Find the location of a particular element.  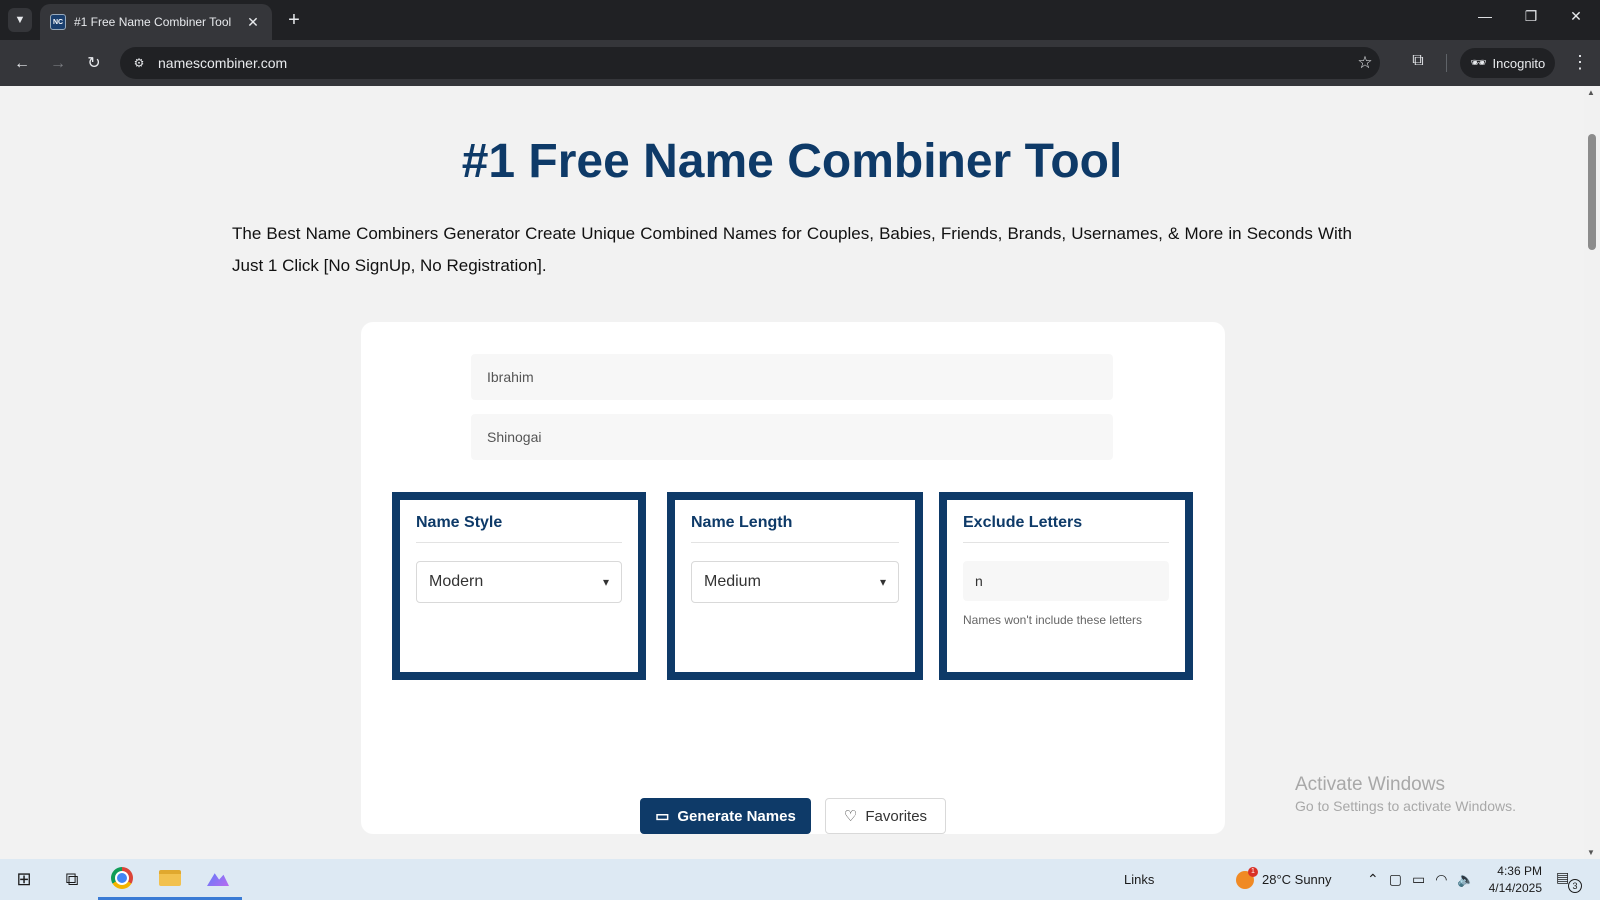

name-style-box: Name Style Modern ▾ is located at coordinates (519, 586).